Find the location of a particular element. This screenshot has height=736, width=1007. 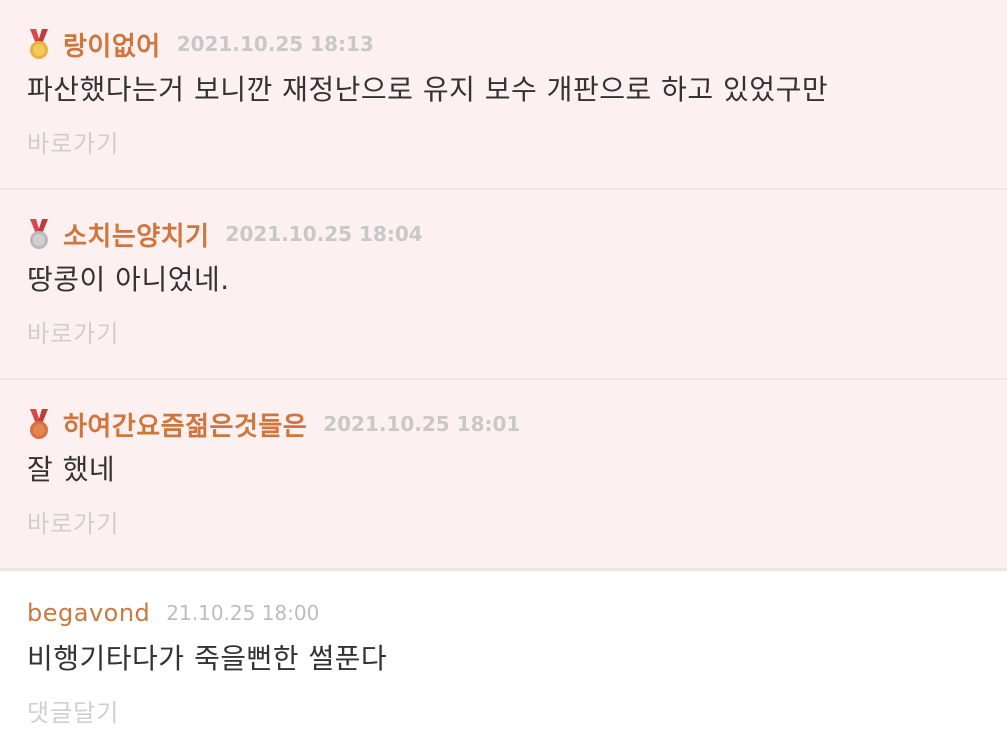

comment-text: 땅콩이 아니었네. is located at coordinates (128, 279).